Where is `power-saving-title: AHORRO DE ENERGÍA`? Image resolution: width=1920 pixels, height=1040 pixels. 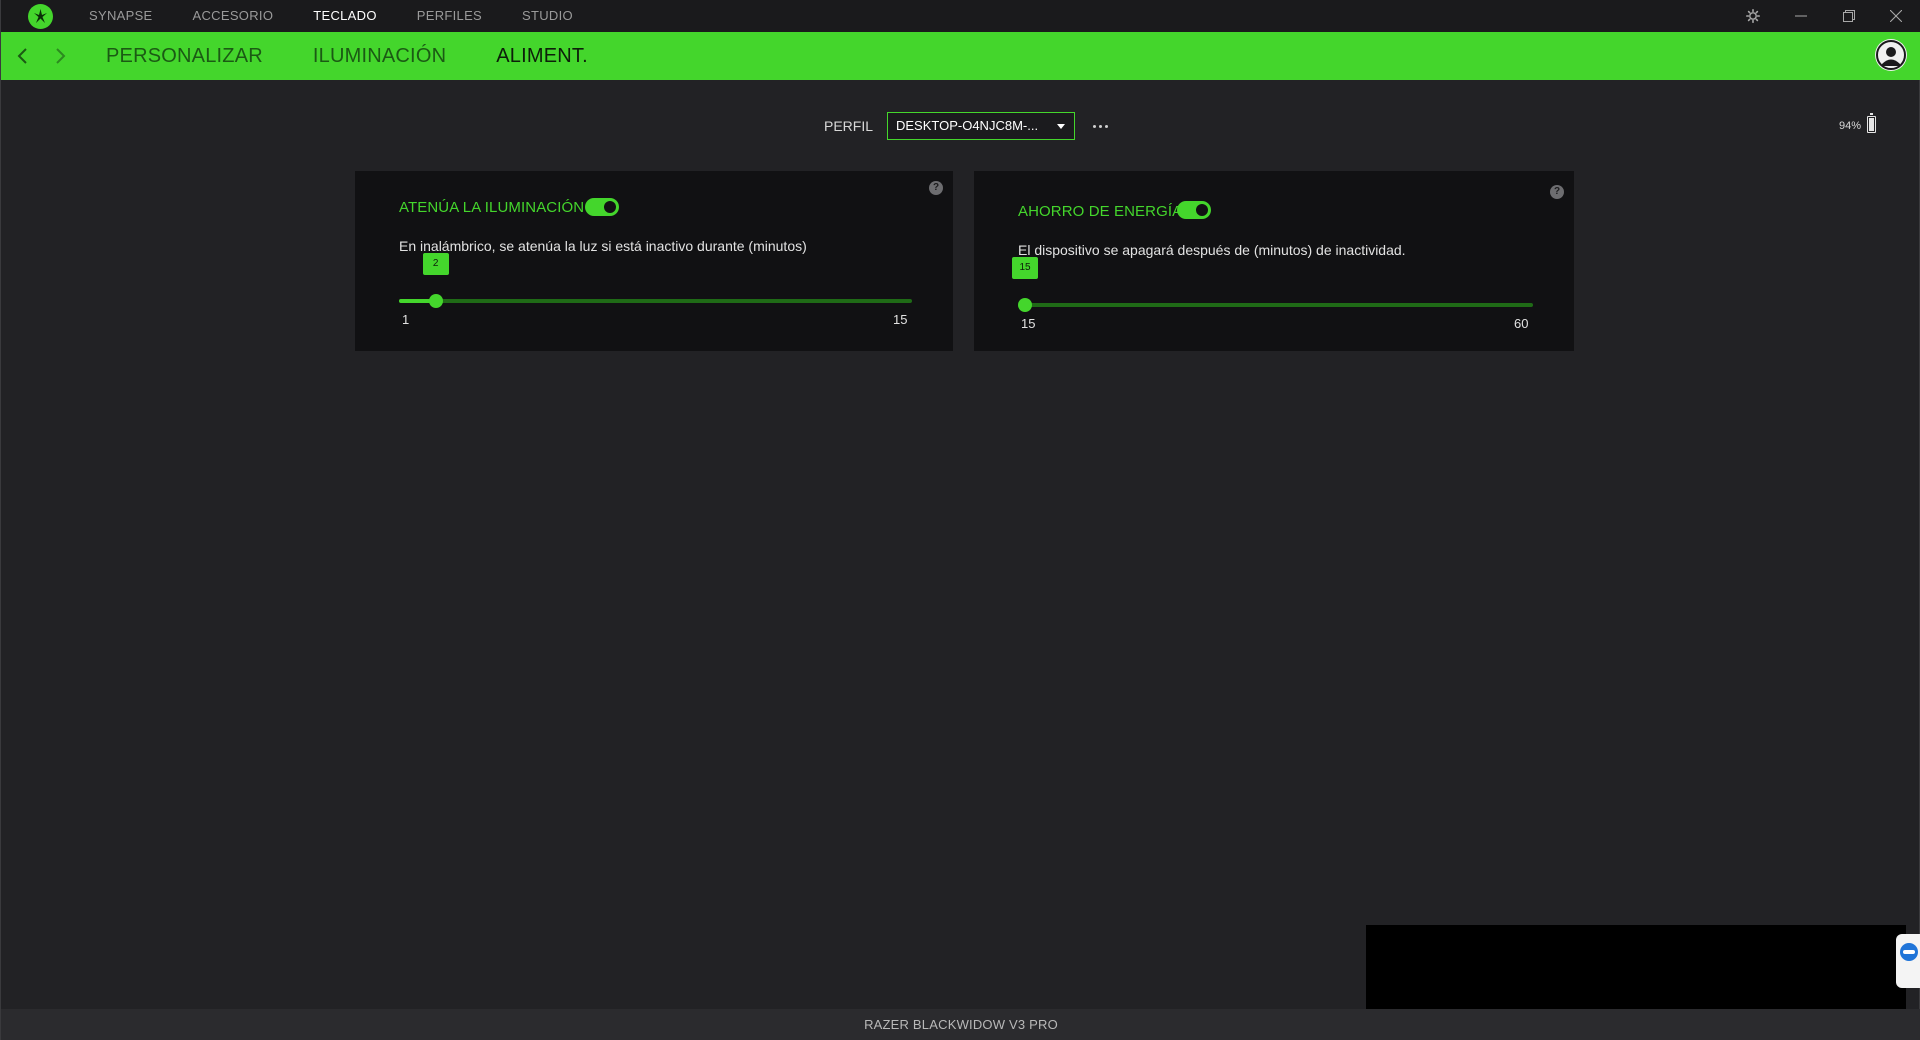
power-saving-title: AHORRO DE ENERGÍA is located at coordinates (1100, 211).